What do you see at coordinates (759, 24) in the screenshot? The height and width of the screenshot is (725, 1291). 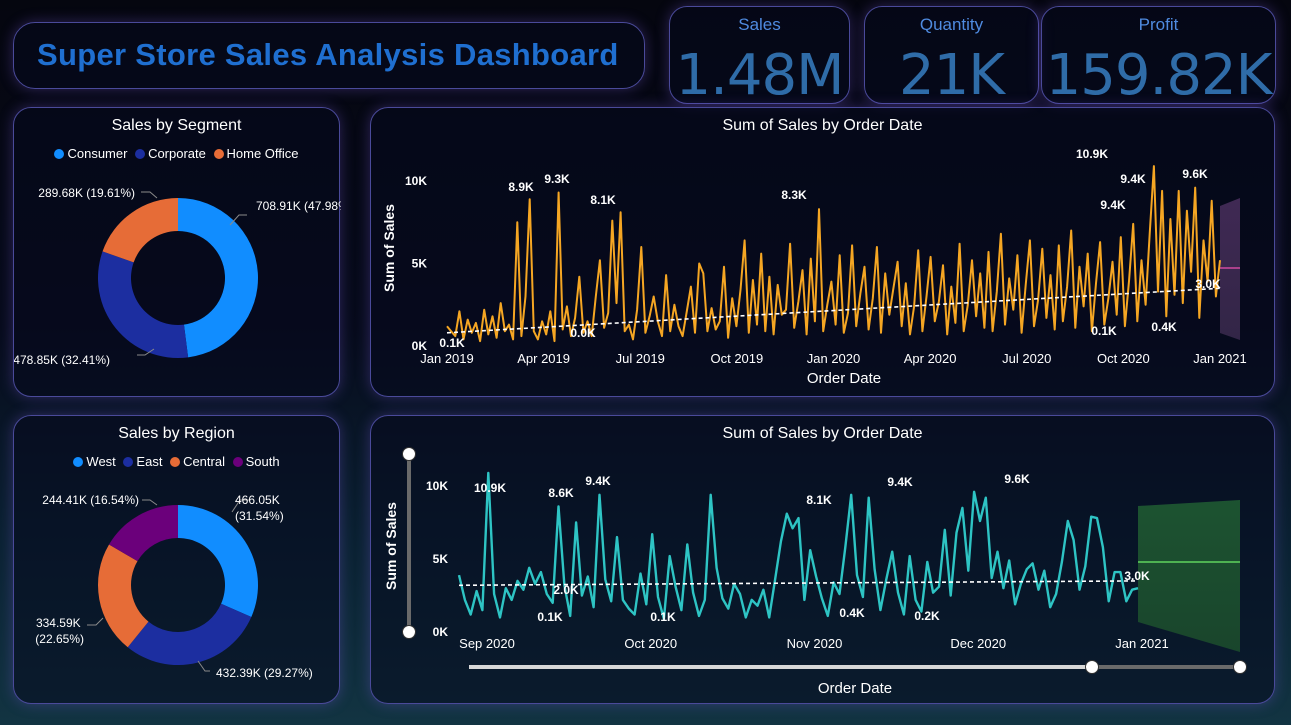 I see `kpi-label: Sales` at bounding box center [759, 24].